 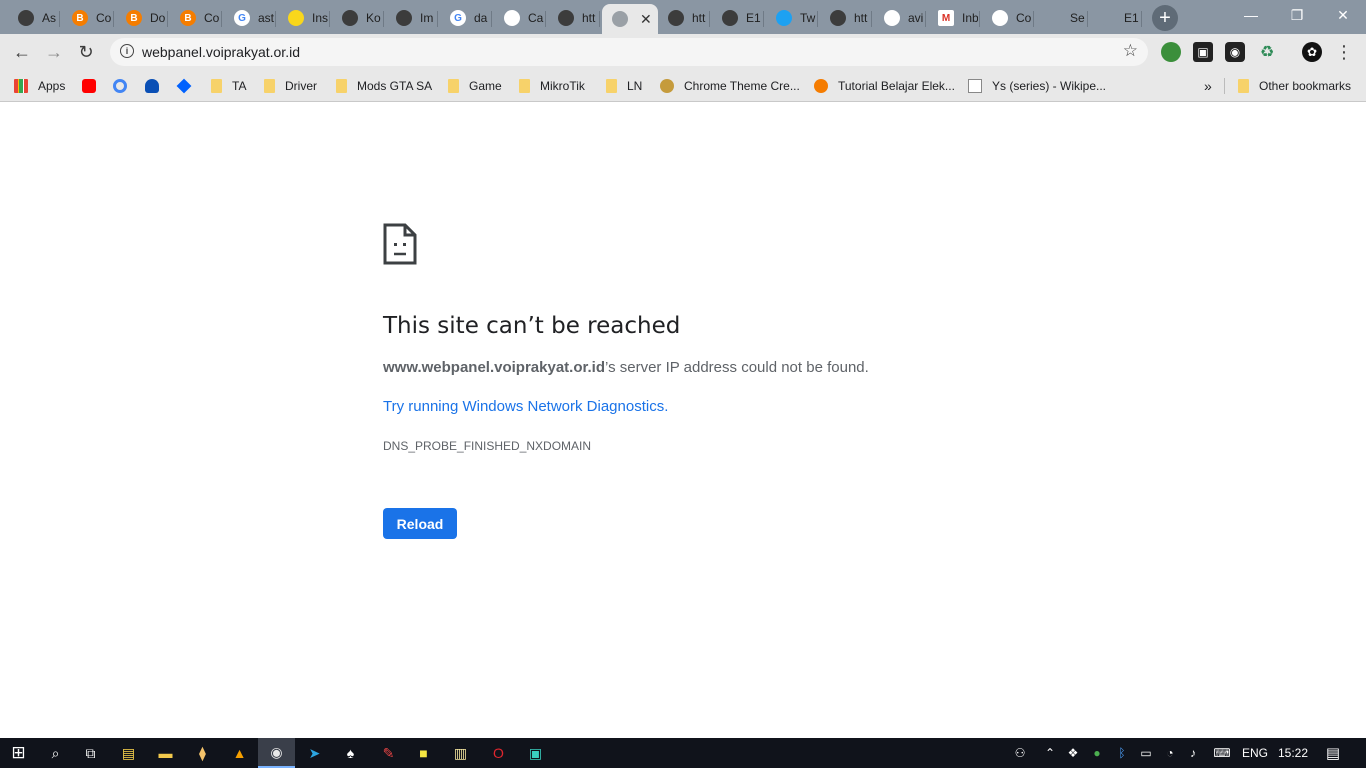 What do you see at coordinates (400, 244) in the screenshot?
I see `sad-page-icon` at bounding box center [400, 244].